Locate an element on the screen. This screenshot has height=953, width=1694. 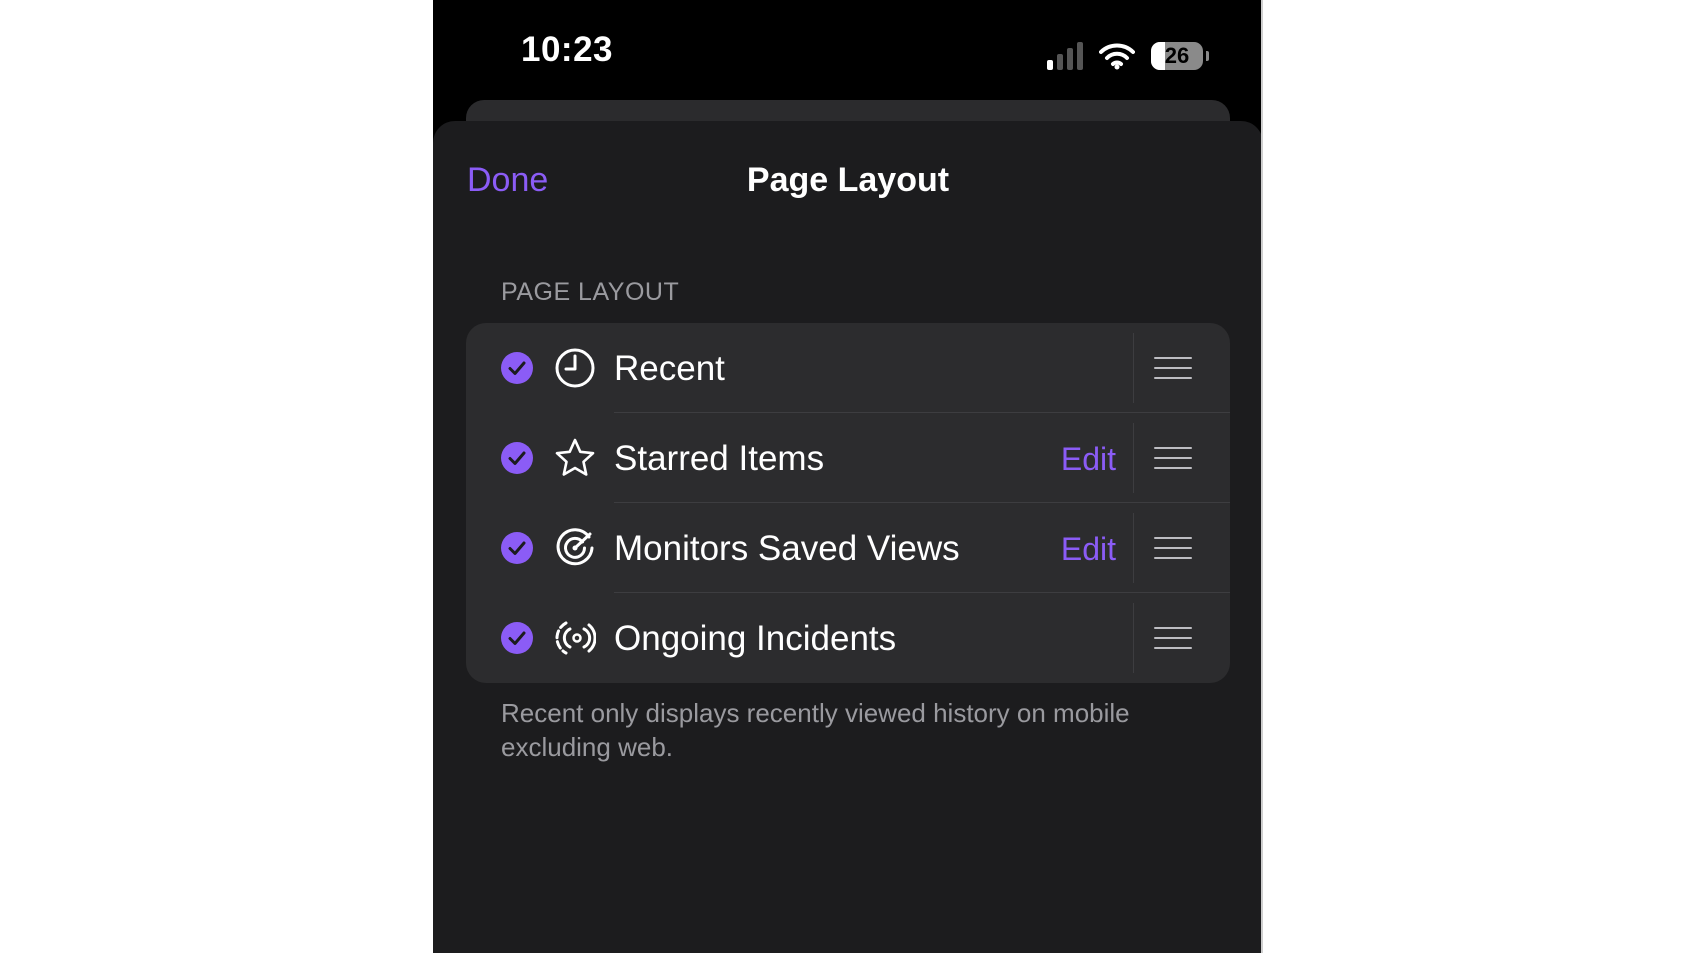
navigation-bar: Done Page Layout is located at coordinates (848, 171).